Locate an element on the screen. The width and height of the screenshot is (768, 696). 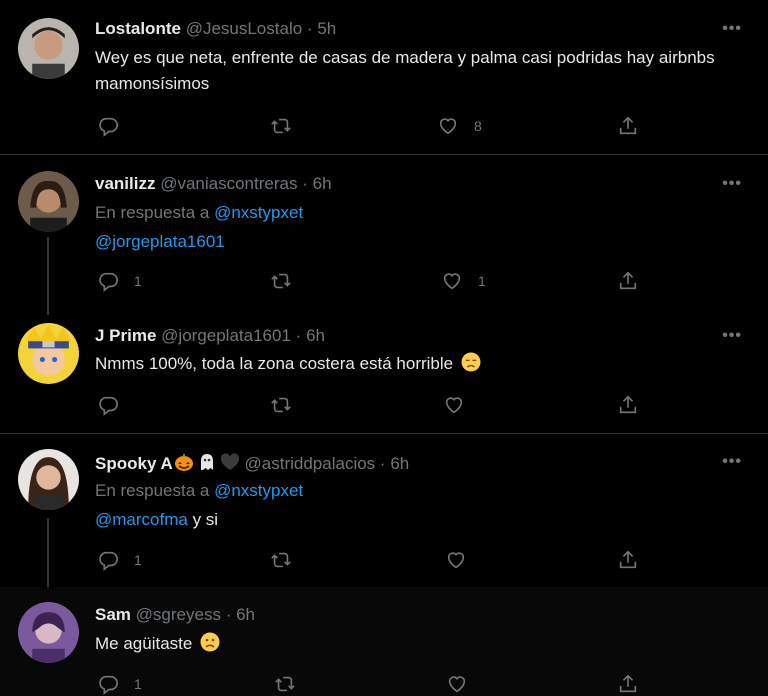
display-name: Spooky A is located at coordinates (134, 463).